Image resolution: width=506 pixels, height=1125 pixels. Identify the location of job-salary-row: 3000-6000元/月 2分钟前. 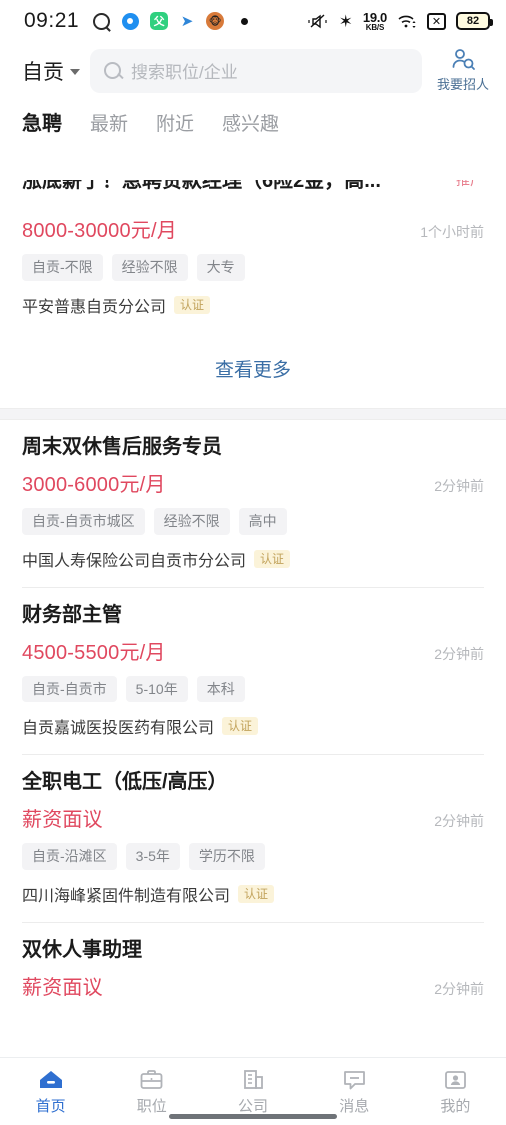
(253, 482).